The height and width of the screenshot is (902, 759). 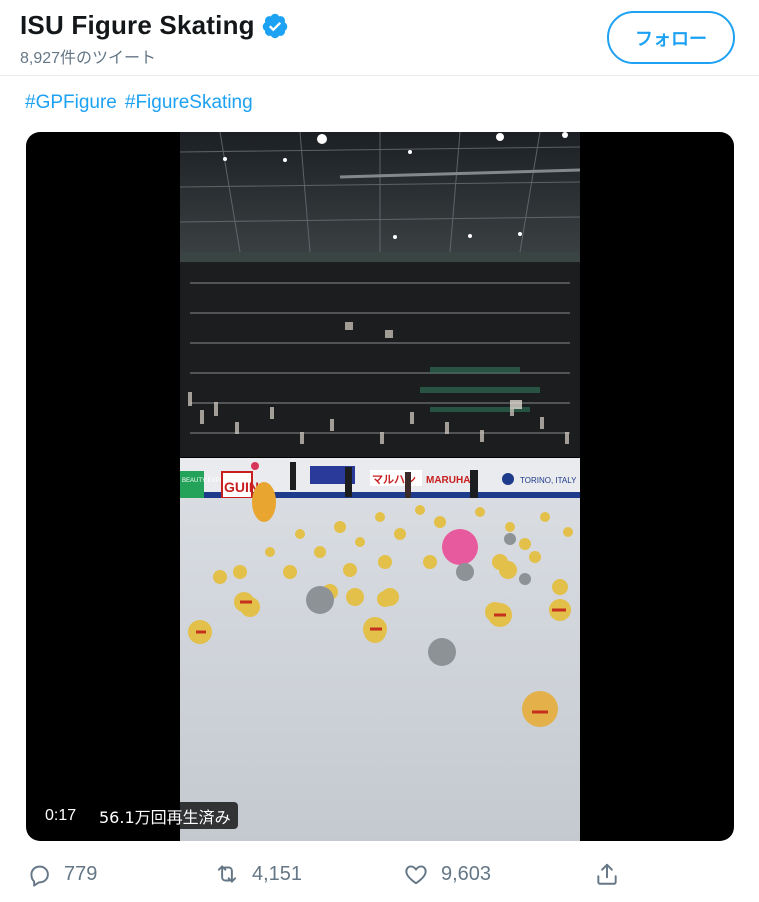 I want to click on reply-icon, so click(x=39, y=876).